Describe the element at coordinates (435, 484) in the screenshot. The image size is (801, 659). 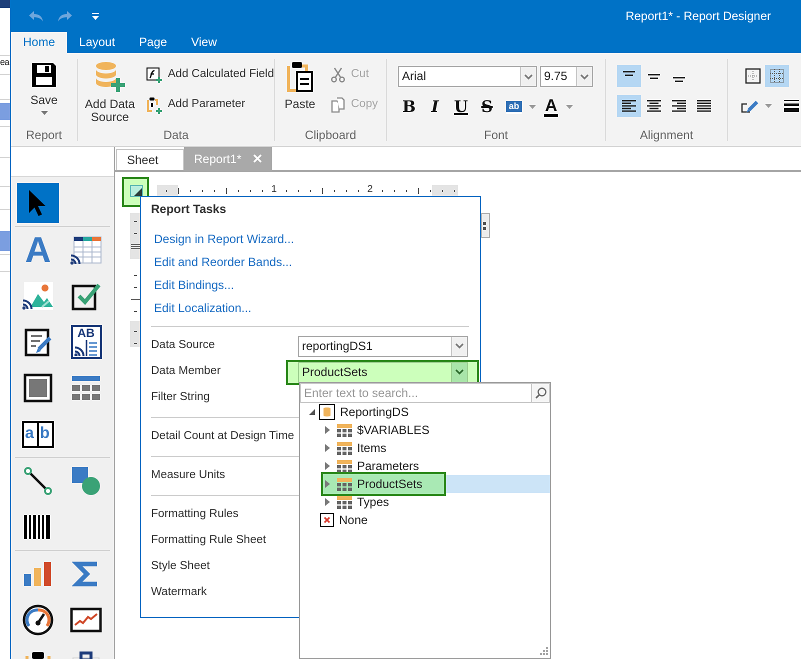
I see `tree-item: ProductSets` at that location.